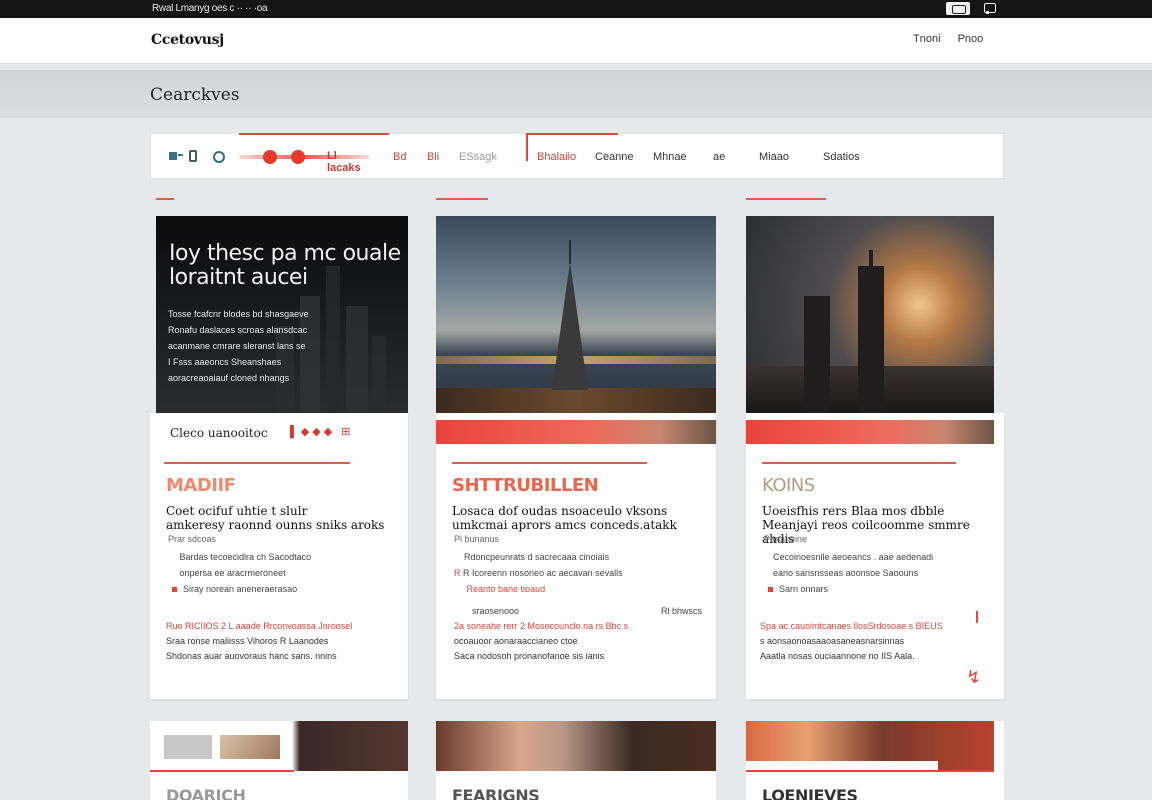 The height and width of the screenshot is (800, 1152). I want to click on window-icon, so click(958, 8).